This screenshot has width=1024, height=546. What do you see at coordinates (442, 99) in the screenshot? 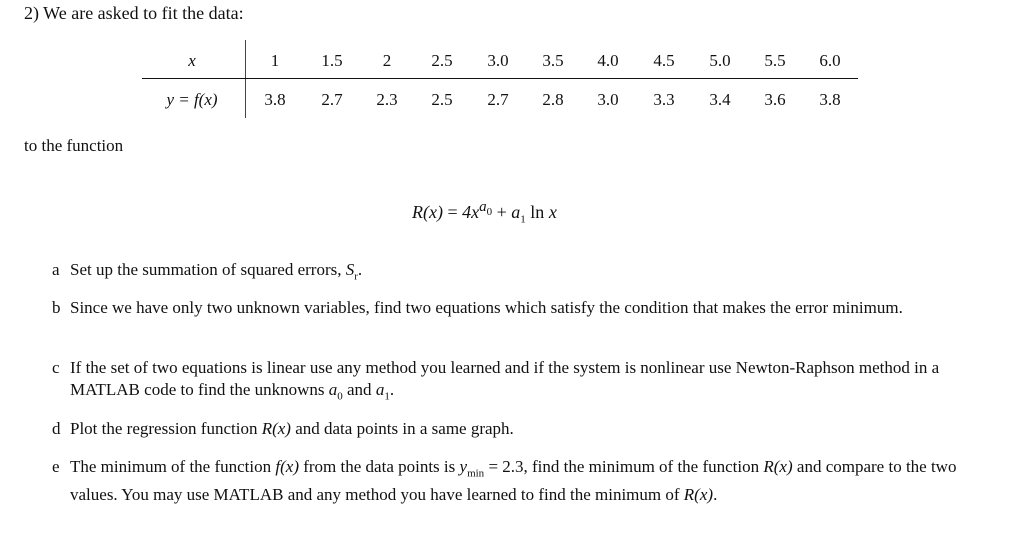
I see `table-cell-y: 2.5` at bounding box center [442, 99].